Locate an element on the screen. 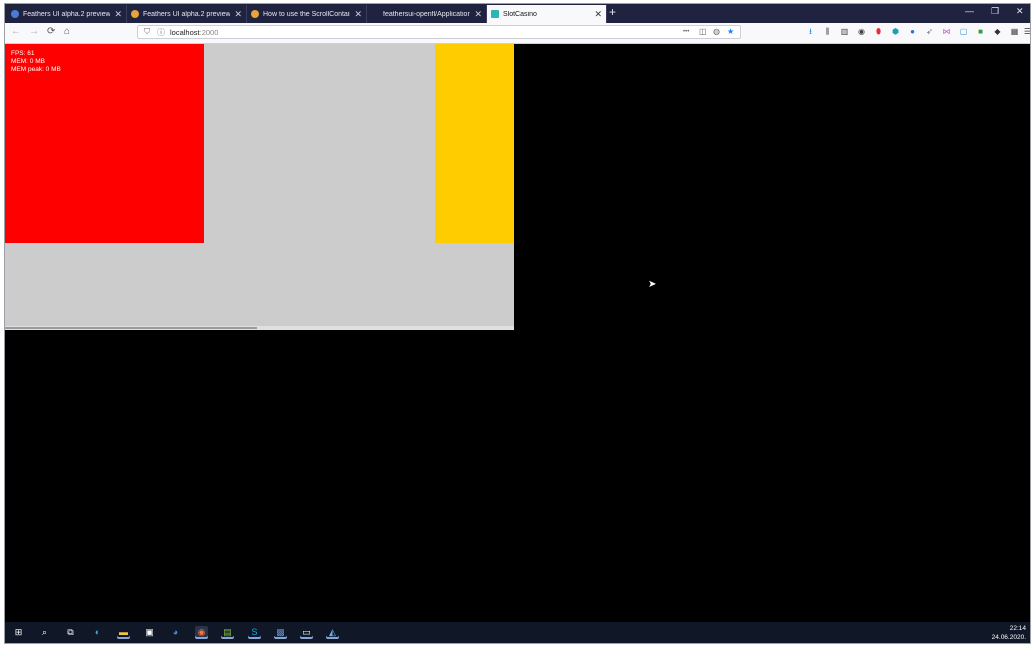 This screenshot has height=649, width=1035. reader-icon: ◍ is located at coordinates (716, 31).